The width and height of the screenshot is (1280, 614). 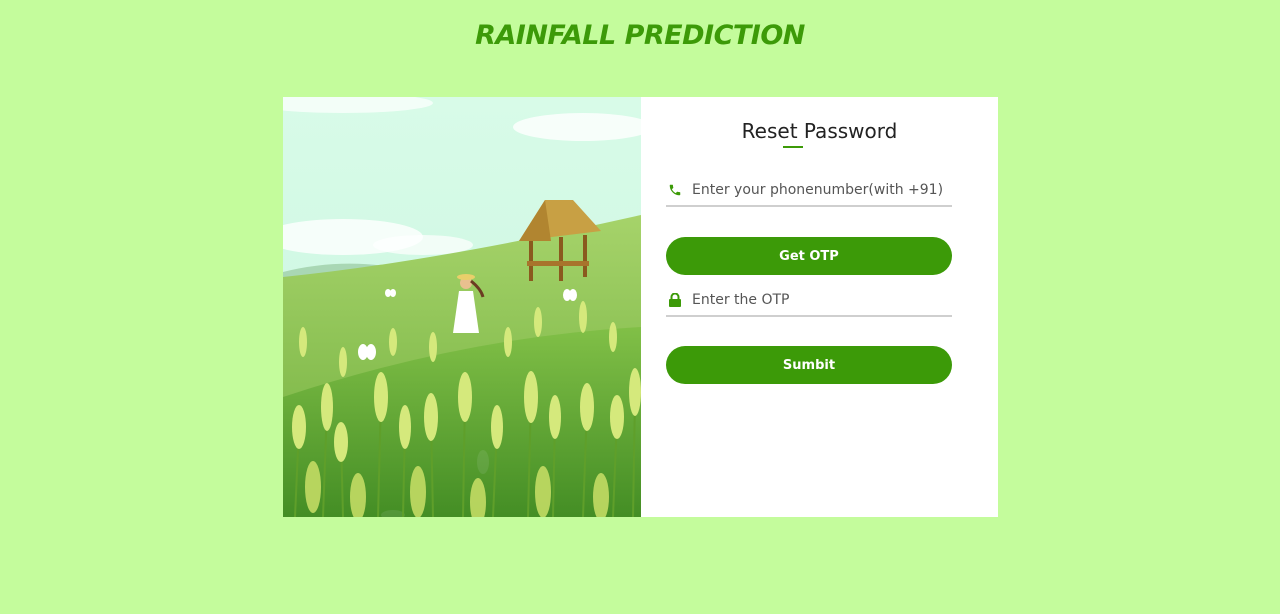 What do you see at coordinates (675, 300) in the screenshot?
I see `lock-icon` at bounding box center [675, 300].